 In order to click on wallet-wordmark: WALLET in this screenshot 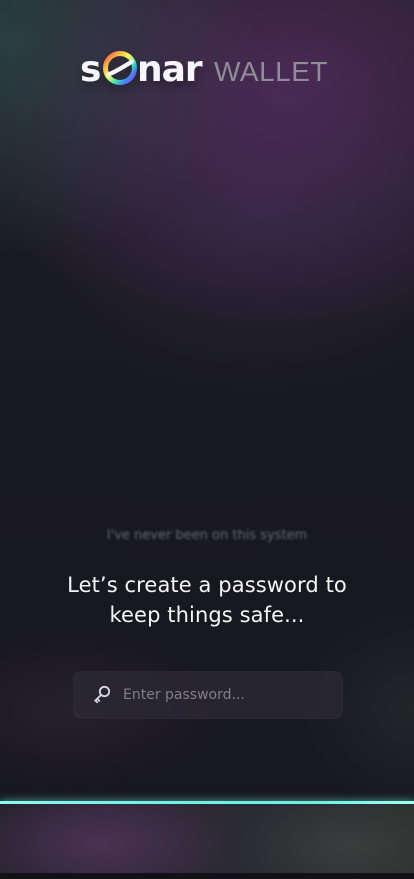, I will do `click(271, 71)`.